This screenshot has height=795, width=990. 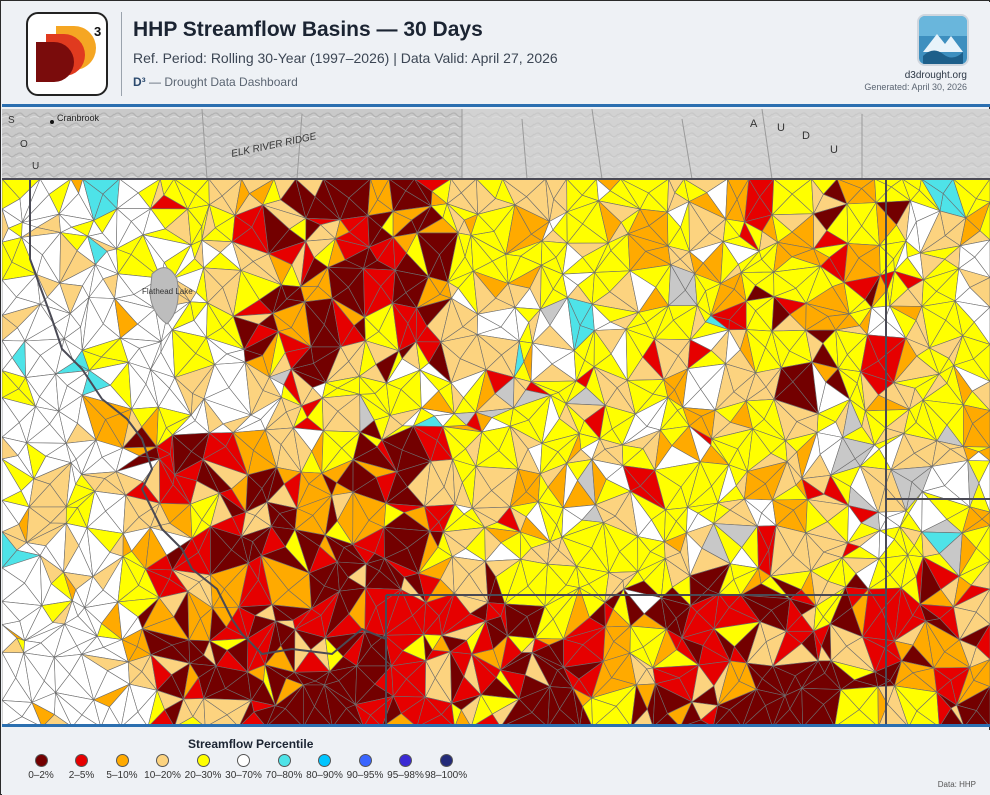 What do you see at coordinates (52, 122) in the screenshot?
I see `city-marker` at bounding box center [52, 122].